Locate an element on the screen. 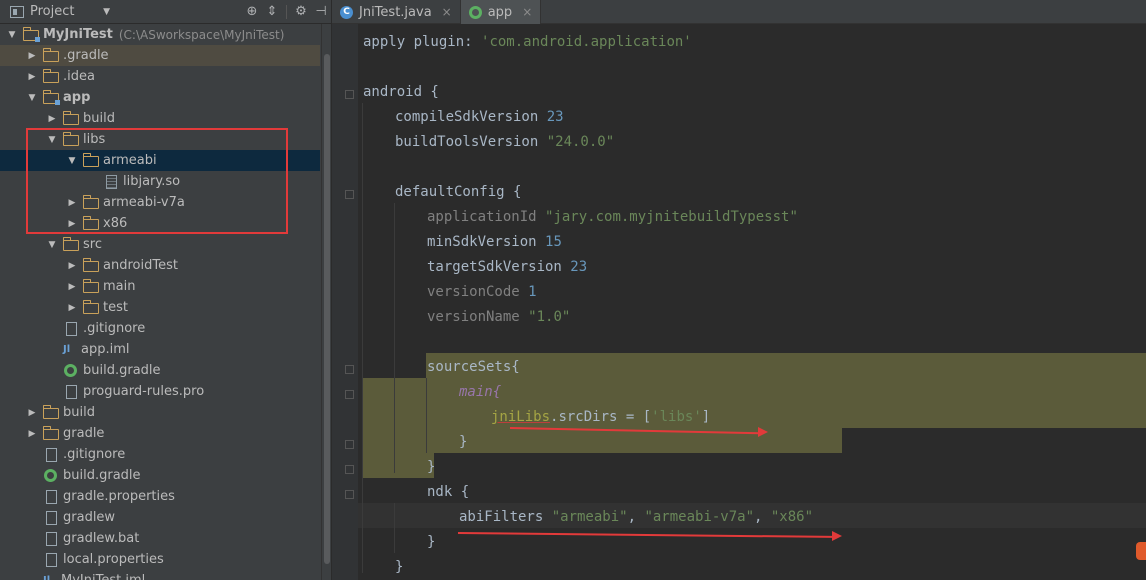 The width and height of the screenshot is (1146, 580). tree-item-label: gradlew is located at coordinates (89, 517).